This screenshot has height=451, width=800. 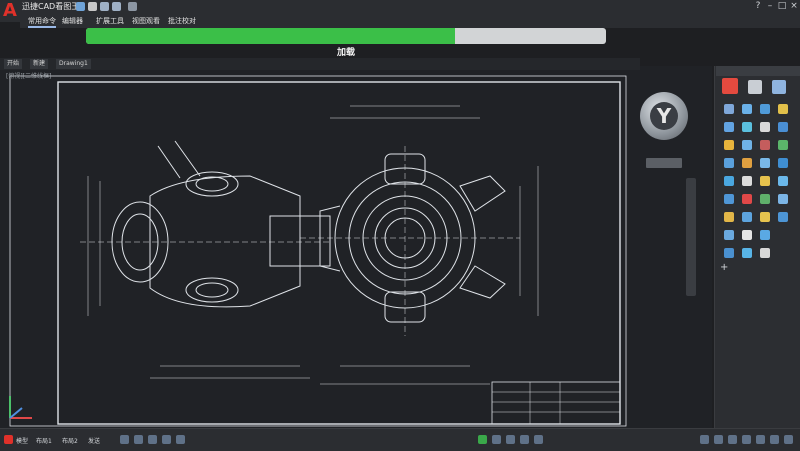 What do you see at coordinates (104, 6) in the screenshot?
I see `undo-icon` at bounding box center [104, 6].